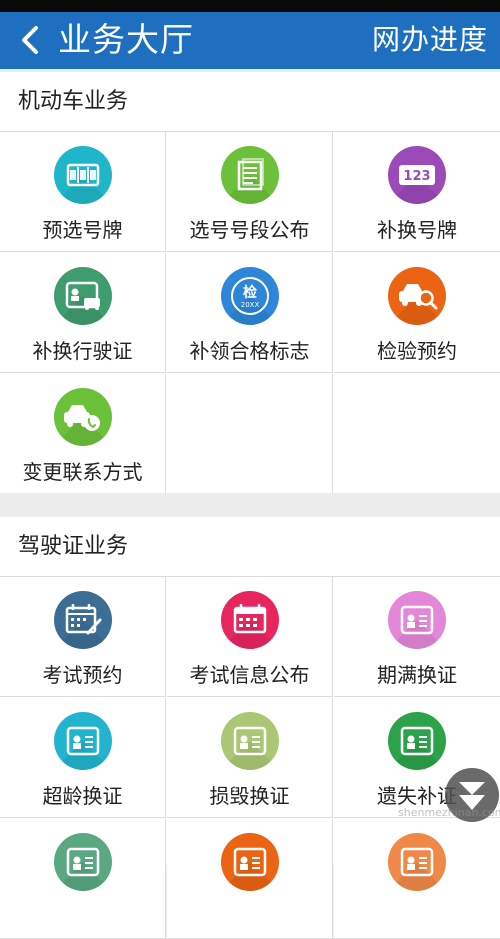 Image resolution: width=500 pixels, height=939 pixels. I want to click on service-label: 预选号牌, so click(82, 230).